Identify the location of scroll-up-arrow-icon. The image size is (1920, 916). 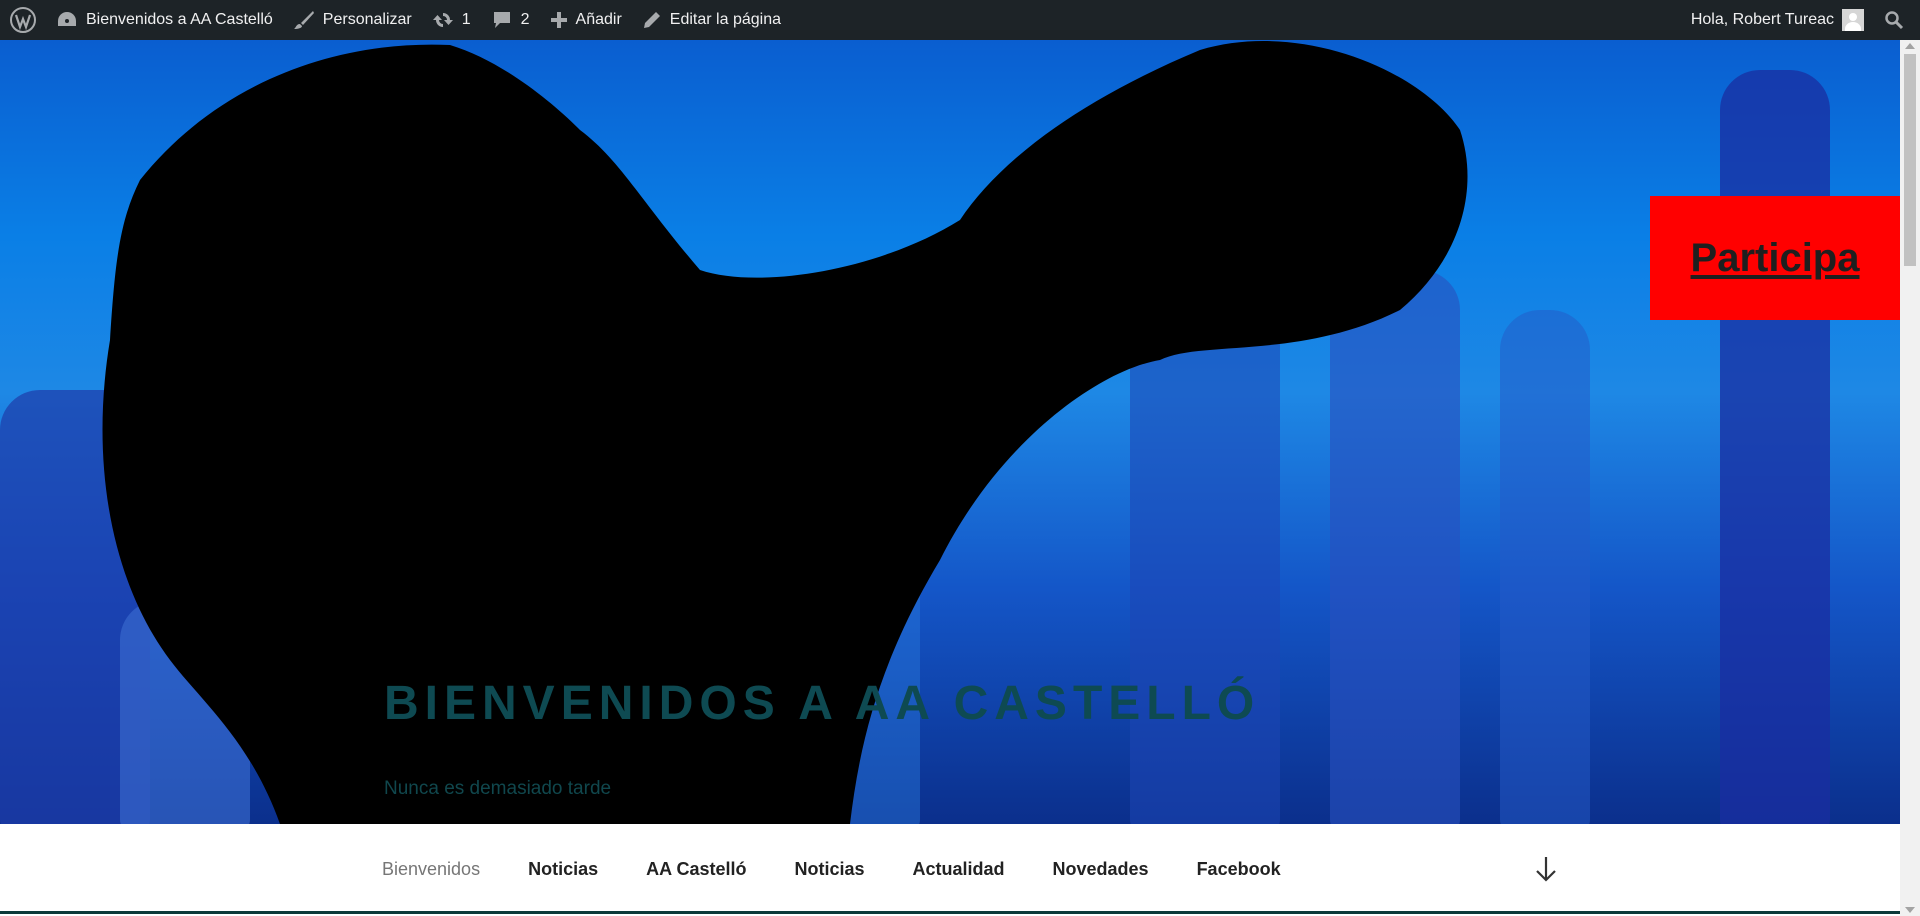
(1910, 46).